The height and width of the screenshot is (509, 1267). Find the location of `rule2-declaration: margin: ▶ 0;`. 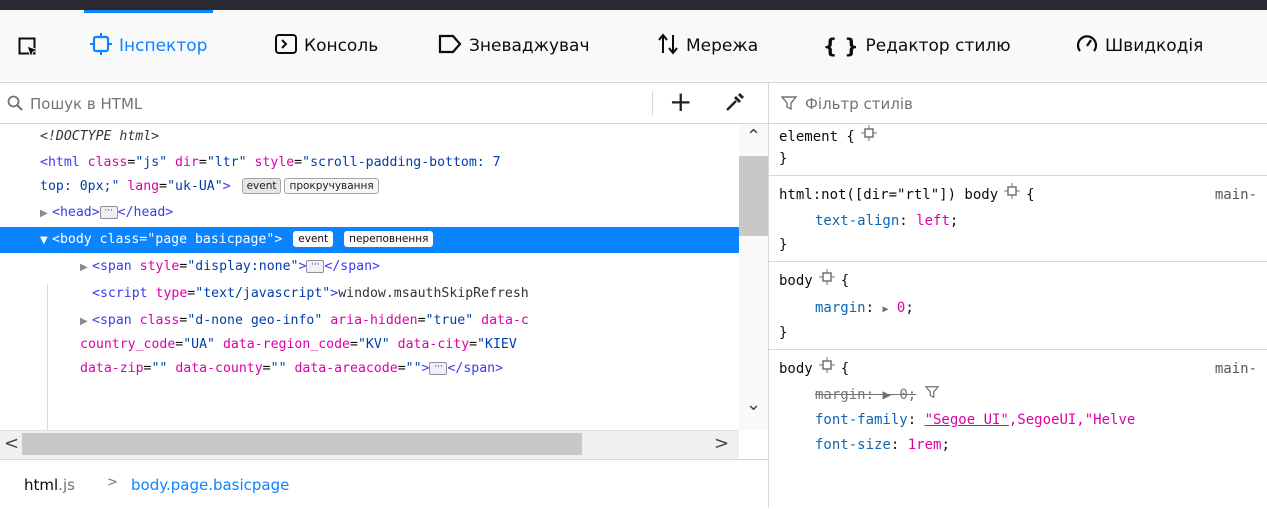

rule2-declaration: margin: ▶ 0; is located at coordinates (864, 308).